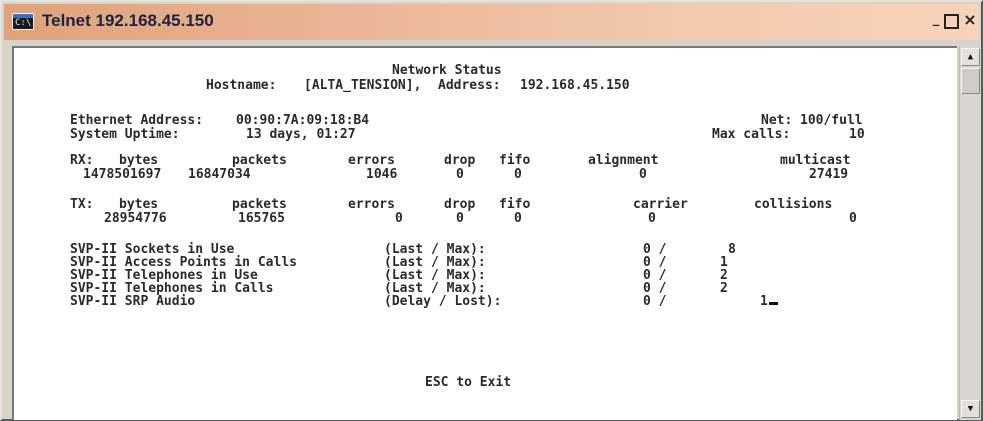 The width and height of the screenshot is (983, 421). I want to click on rx-value-fifo: 0, so click(518, 174).